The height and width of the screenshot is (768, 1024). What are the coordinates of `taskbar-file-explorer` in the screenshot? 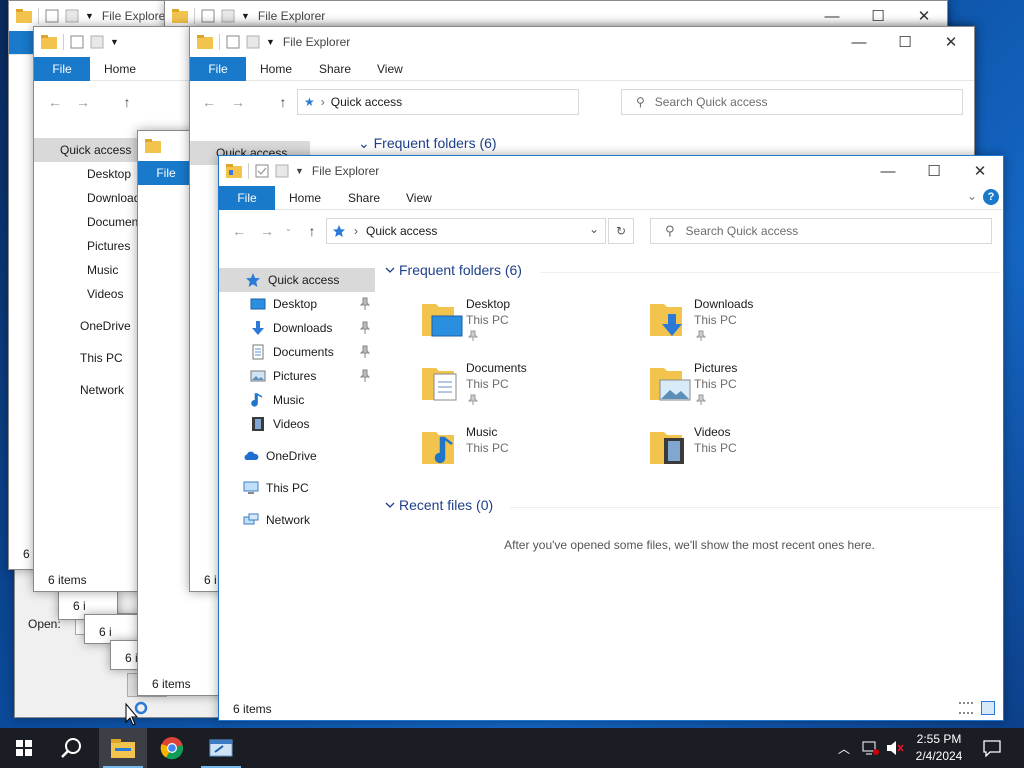 It's located at (123, 748).